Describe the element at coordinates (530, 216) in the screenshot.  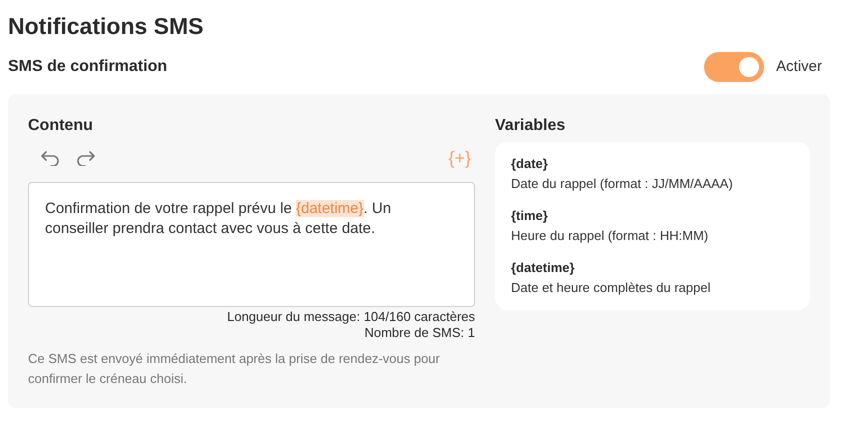
I see `variable-name: {time}` at that location.